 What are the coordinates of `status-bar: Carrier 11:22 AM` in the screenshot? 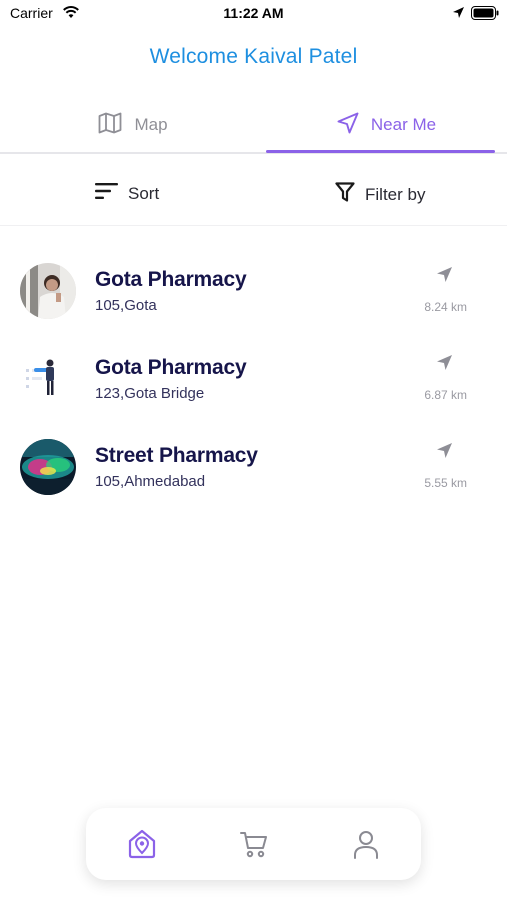 It's located at (253, 14).